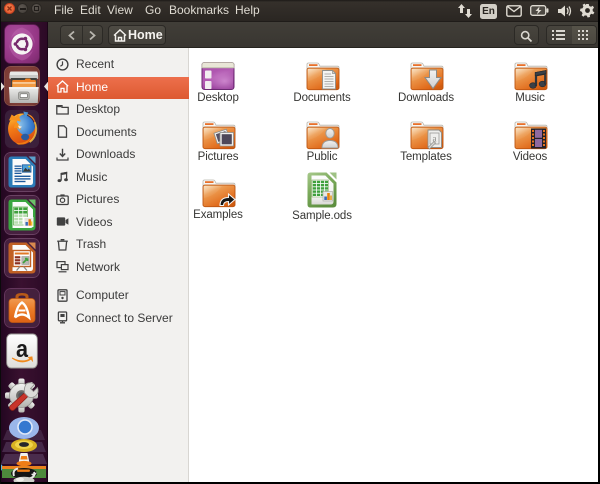  What do you see at coordinates (22, 348) in the screenshot?
I see `svg-text: a` at bounding box center [22, 348].